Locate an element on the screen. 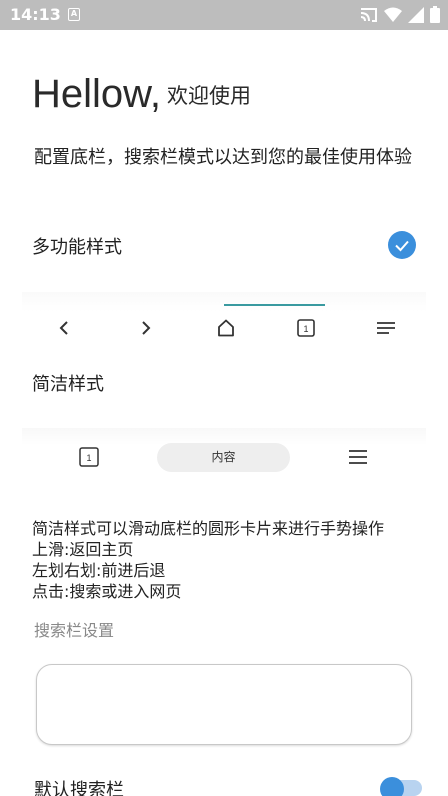 This screenshot has width=448, height=796. gesture-info-line: 上滑:返回主页 is located at coordinates (83, 549).